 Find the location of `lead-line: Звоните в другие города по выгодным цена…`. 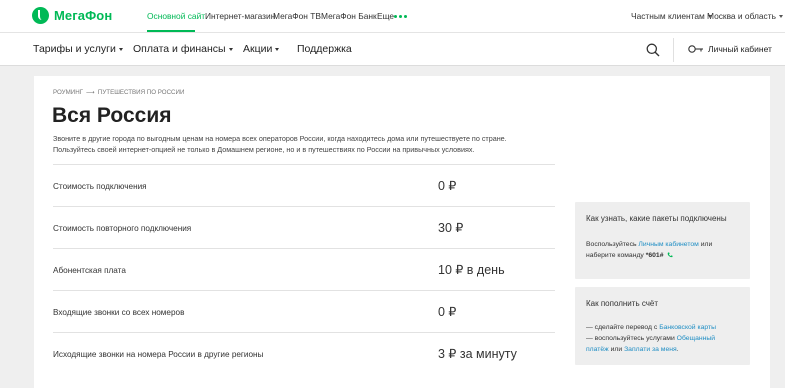

lead-line: Звоните в другие города по выгодным цена… is located at coordinates (280, 138).